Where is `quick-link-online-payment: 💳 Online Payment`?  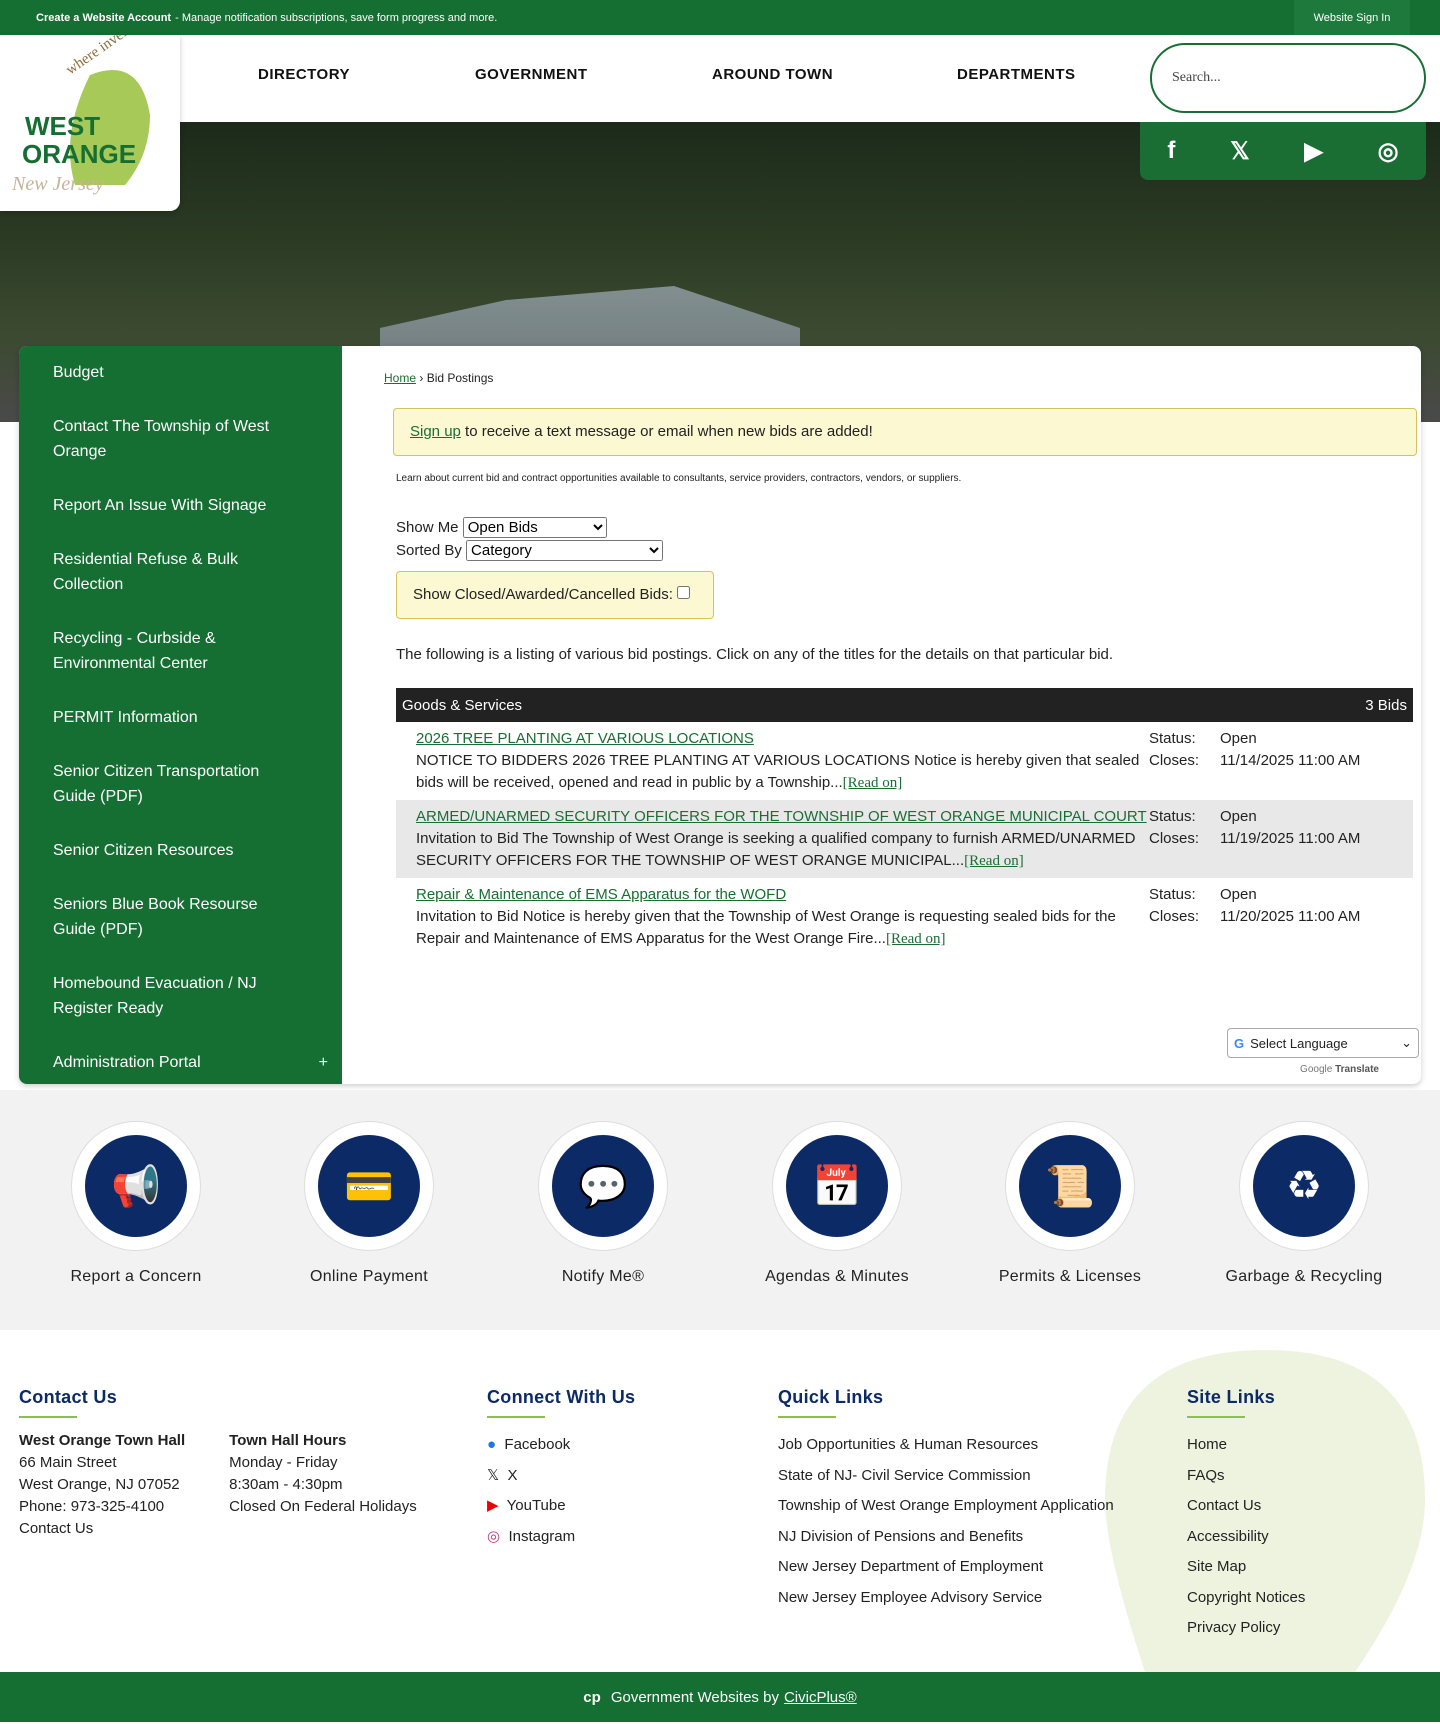
quick-link-online-payment: 💳 Online Payment is located at coordinates (369, 1204).